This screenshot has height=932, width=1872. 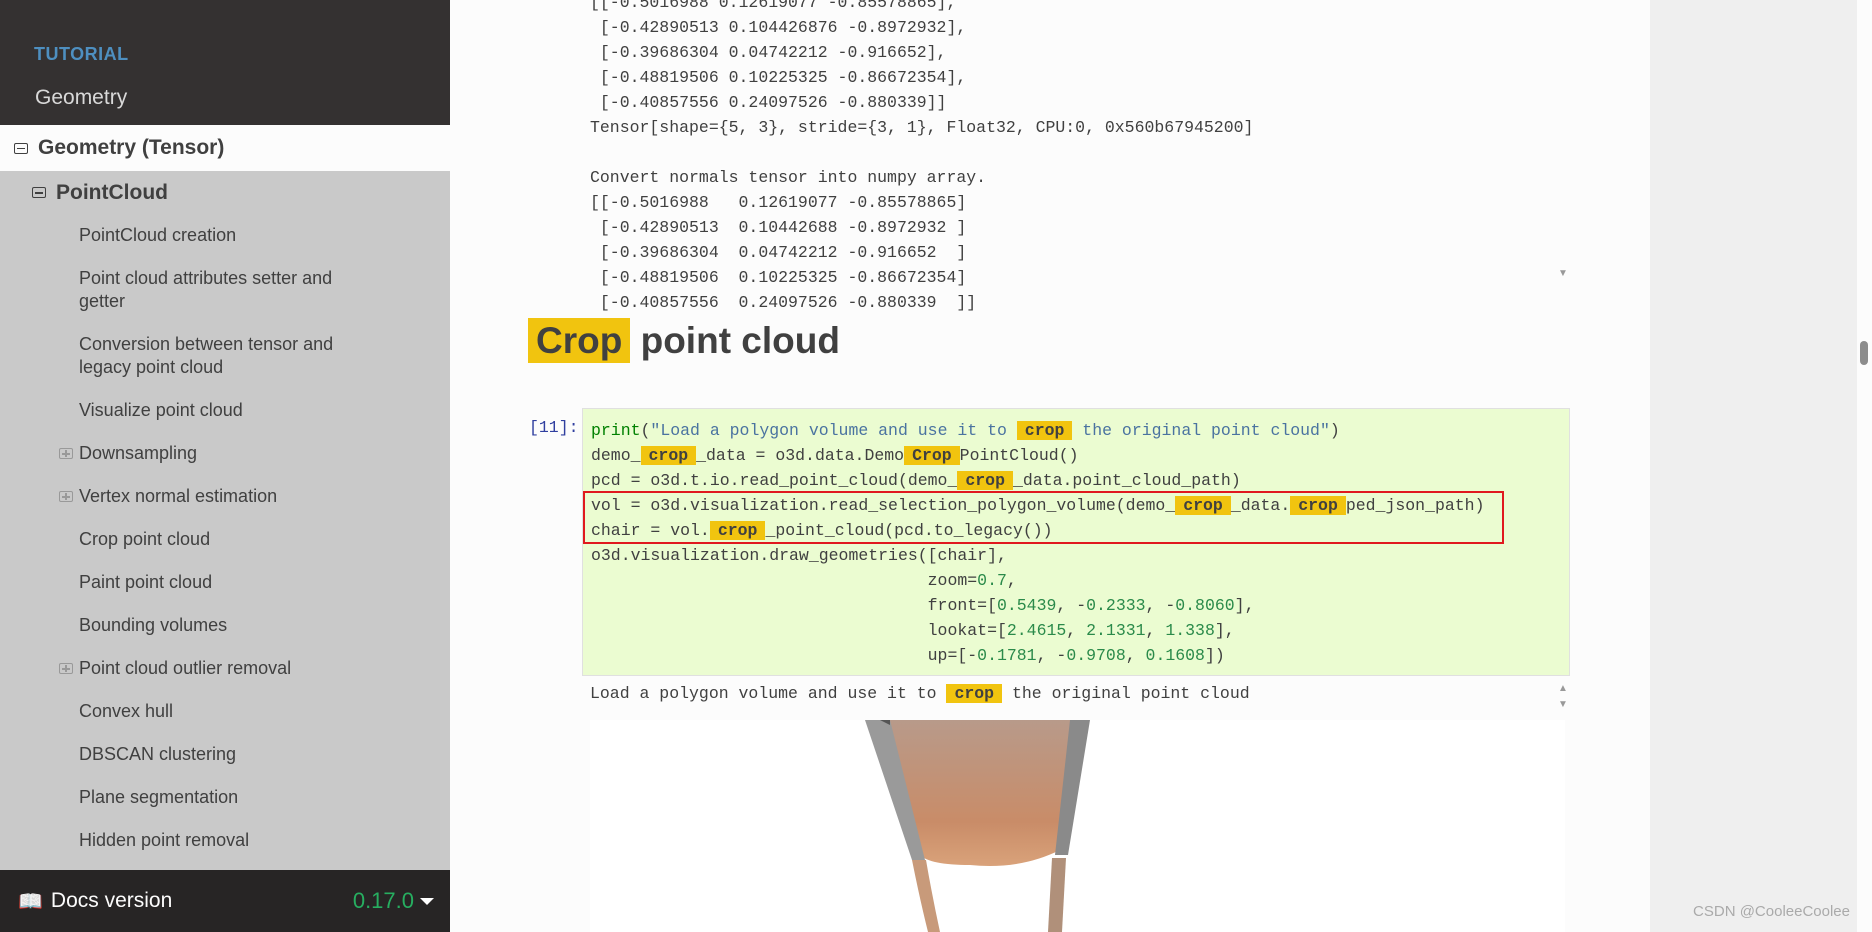 I want to click on sidebar-item: Hidden point removal, so click(x=189, y=840).